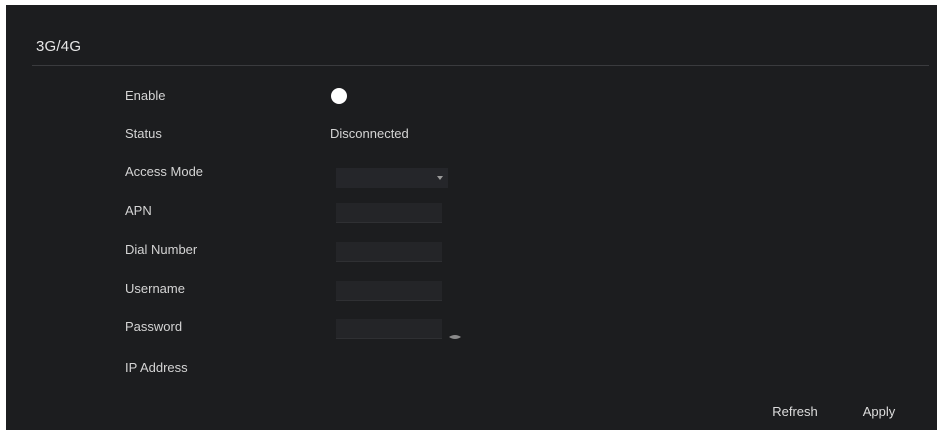 The width and height of the screenshot is (943, 435). I want to click on username-input, so click(389, 291).